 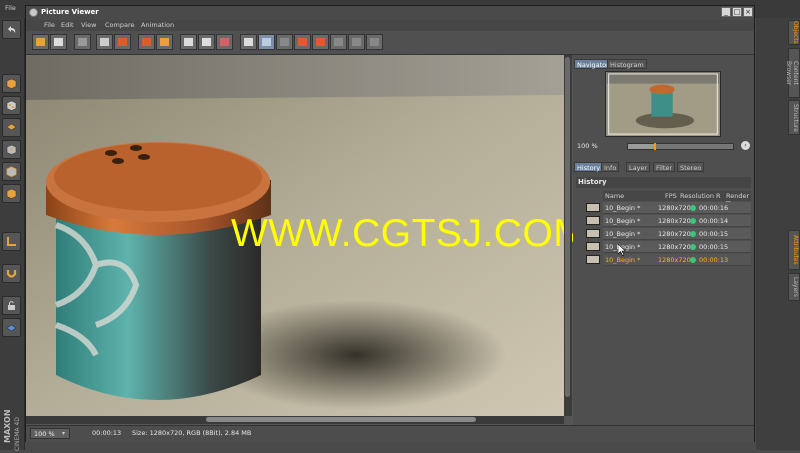 I want to click on viewer-menubar: File Edit View Compare Animation, so click(x=390, y=25).